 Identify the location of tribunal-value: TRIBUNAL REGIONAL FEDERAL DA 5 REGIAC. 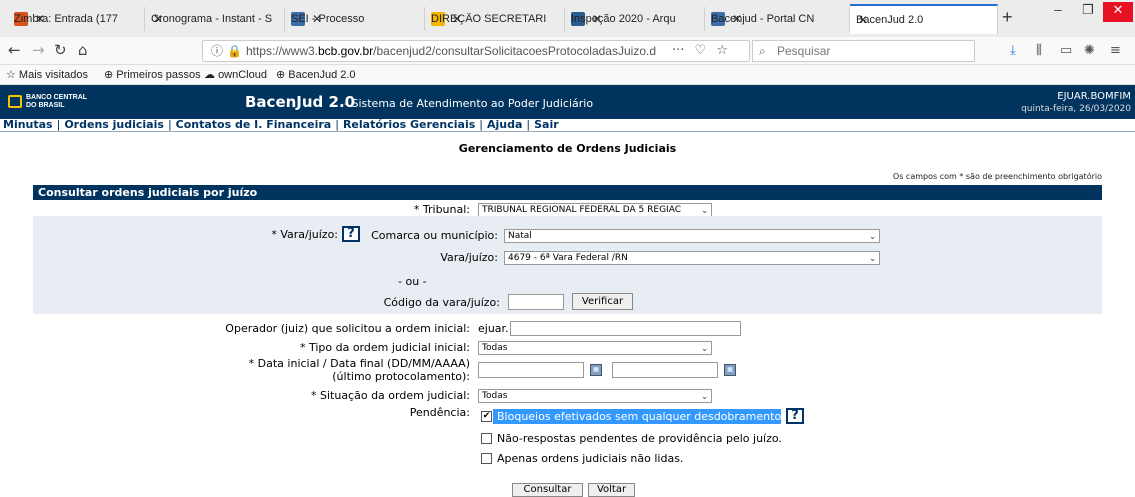
(581, 210).